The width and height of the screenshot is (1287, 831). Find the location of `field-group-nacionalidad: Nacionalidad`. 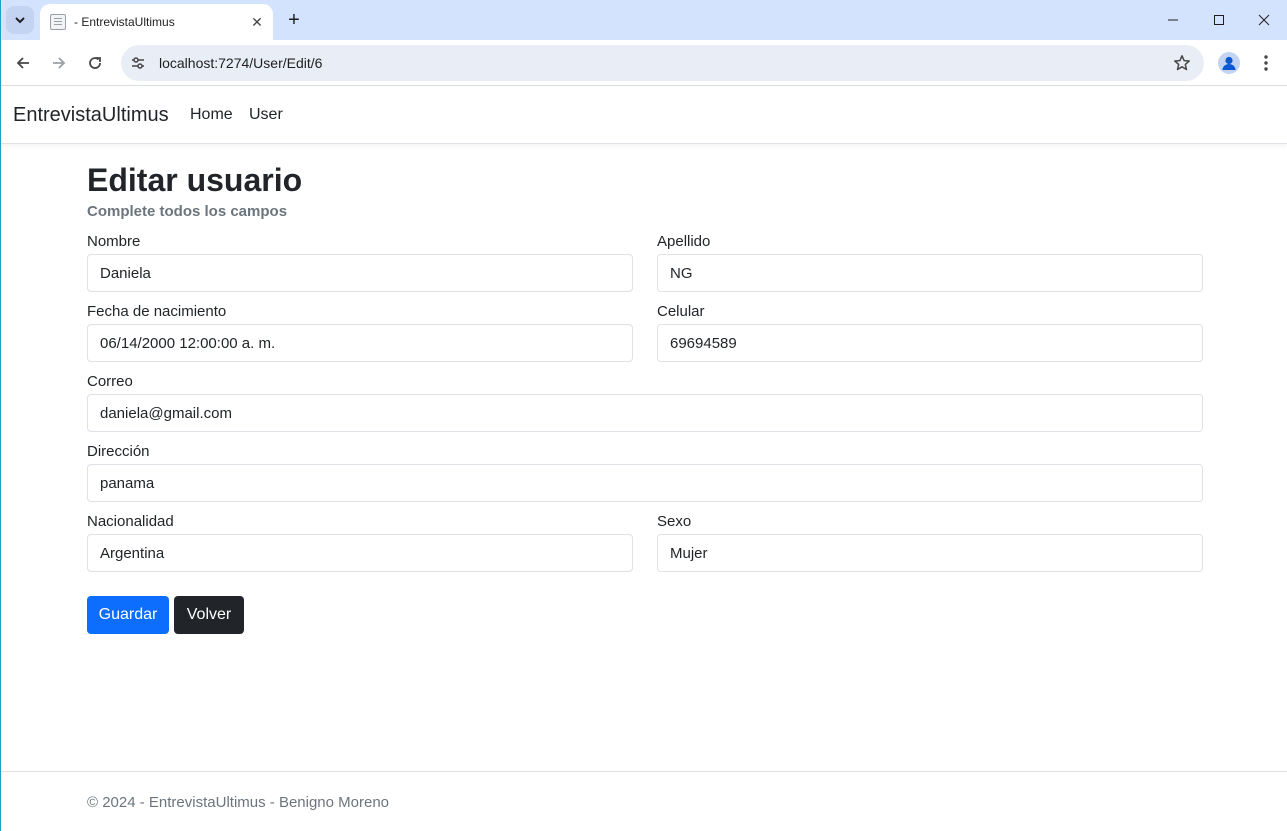

field-group-nacionalidad: Nacionalidad is located at coordinates (360, 542).